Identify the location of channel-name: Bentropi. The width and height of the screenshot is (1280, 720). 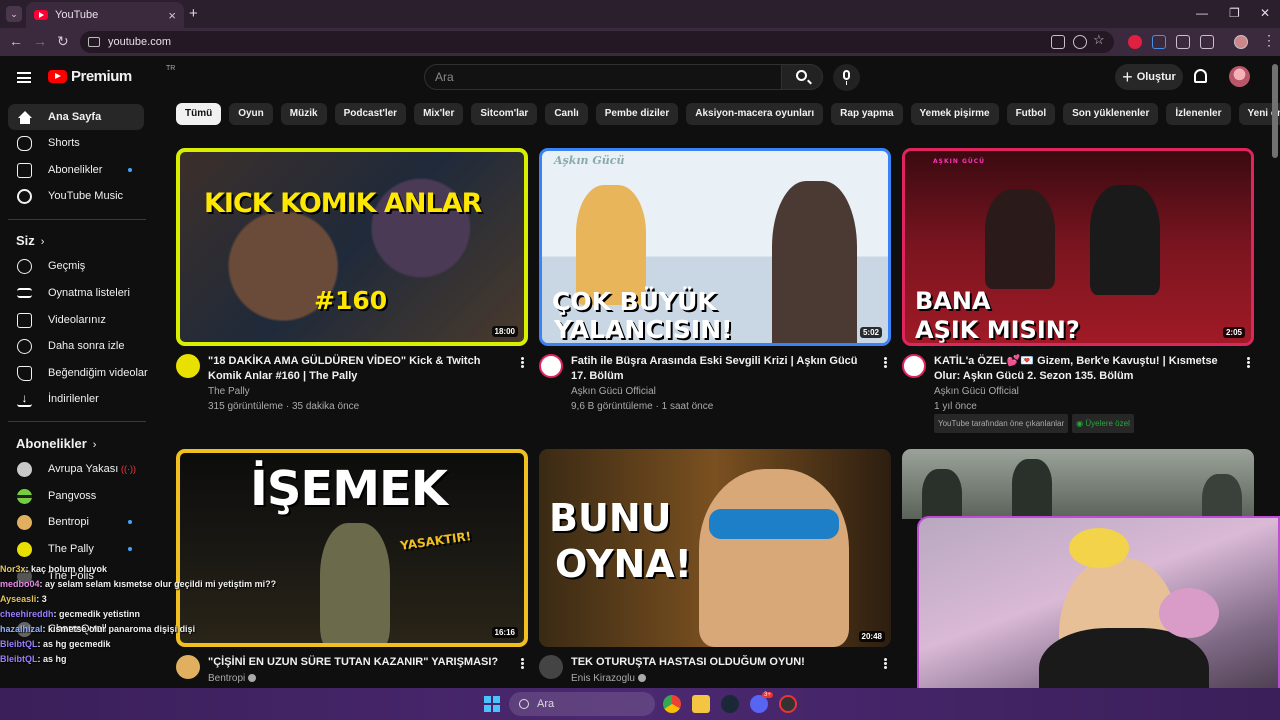
(232, 678).